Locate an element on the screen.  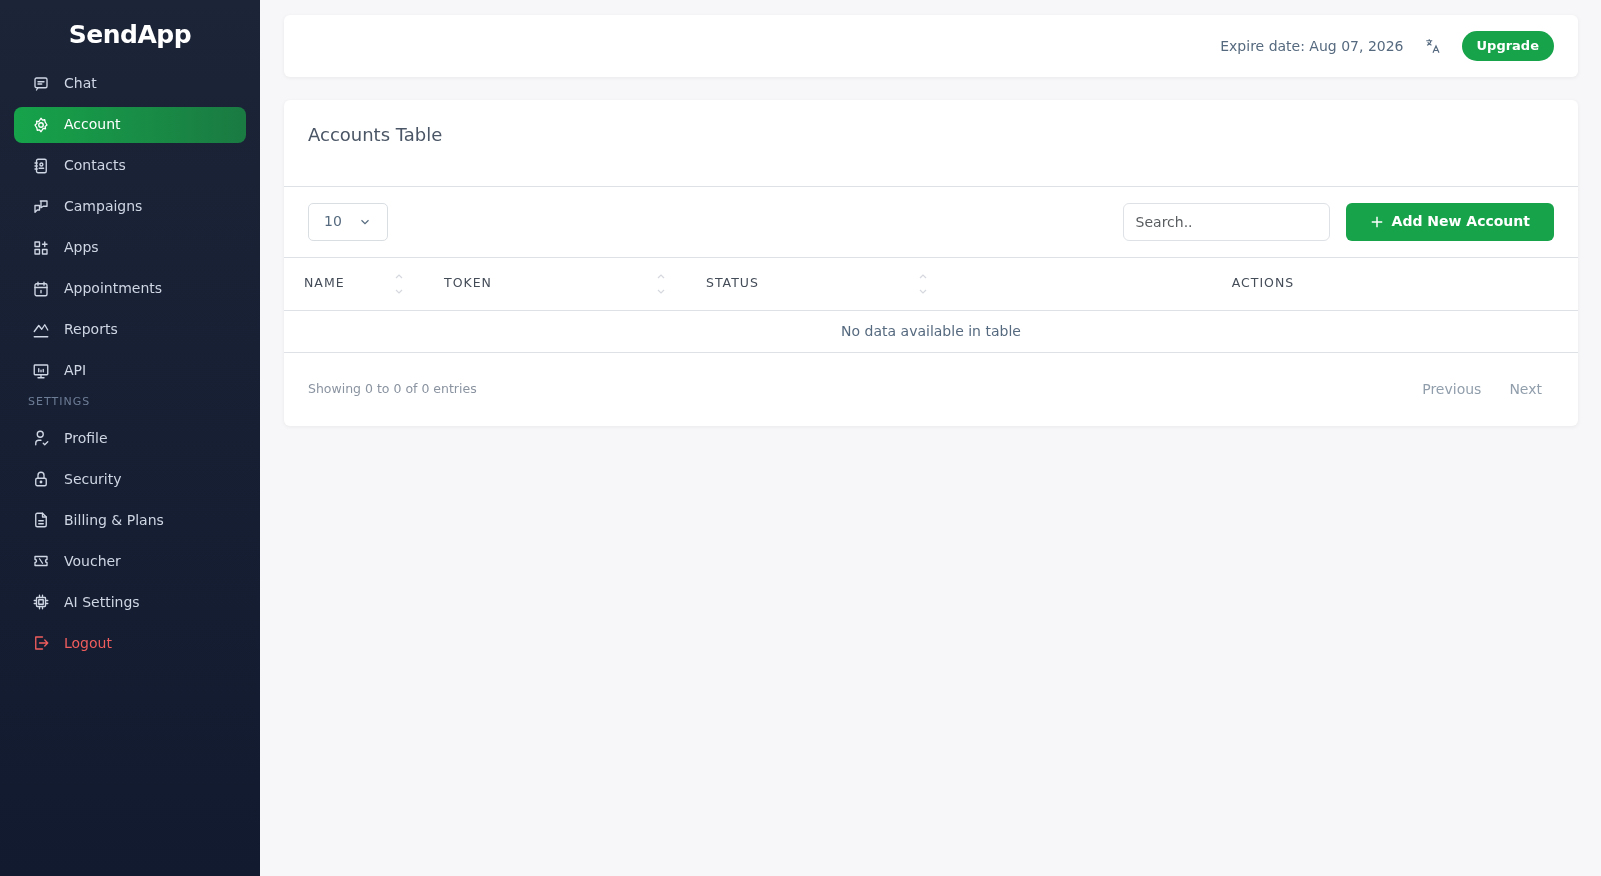
sidebar-item: Chat is located at coordinates (130, 83).